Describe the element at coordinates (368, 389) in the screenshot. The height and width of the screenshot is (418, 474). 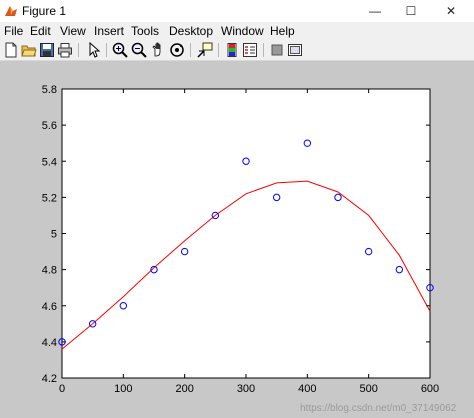
I see `x-tick-label: 500` at that location.